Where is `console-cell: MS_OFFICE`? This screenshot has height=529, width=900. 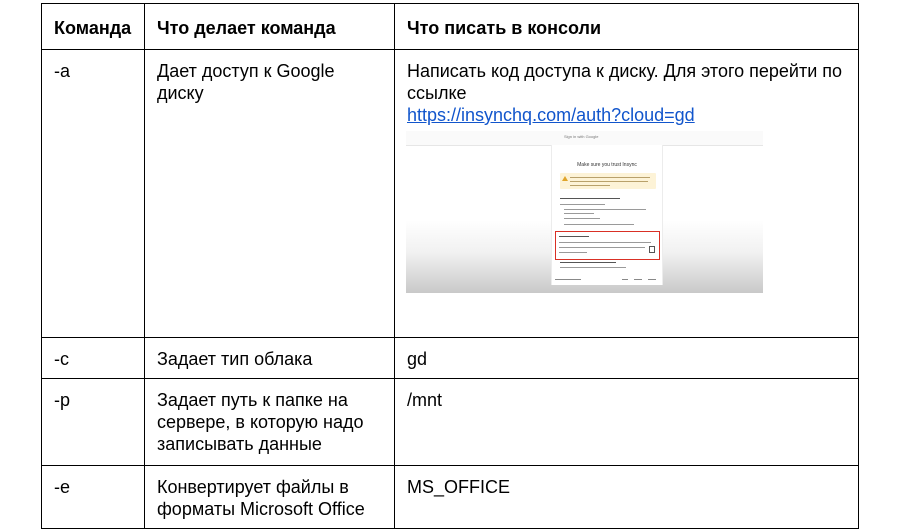 console-cell: MS_OFFICE is located at coordinates (626, 497).